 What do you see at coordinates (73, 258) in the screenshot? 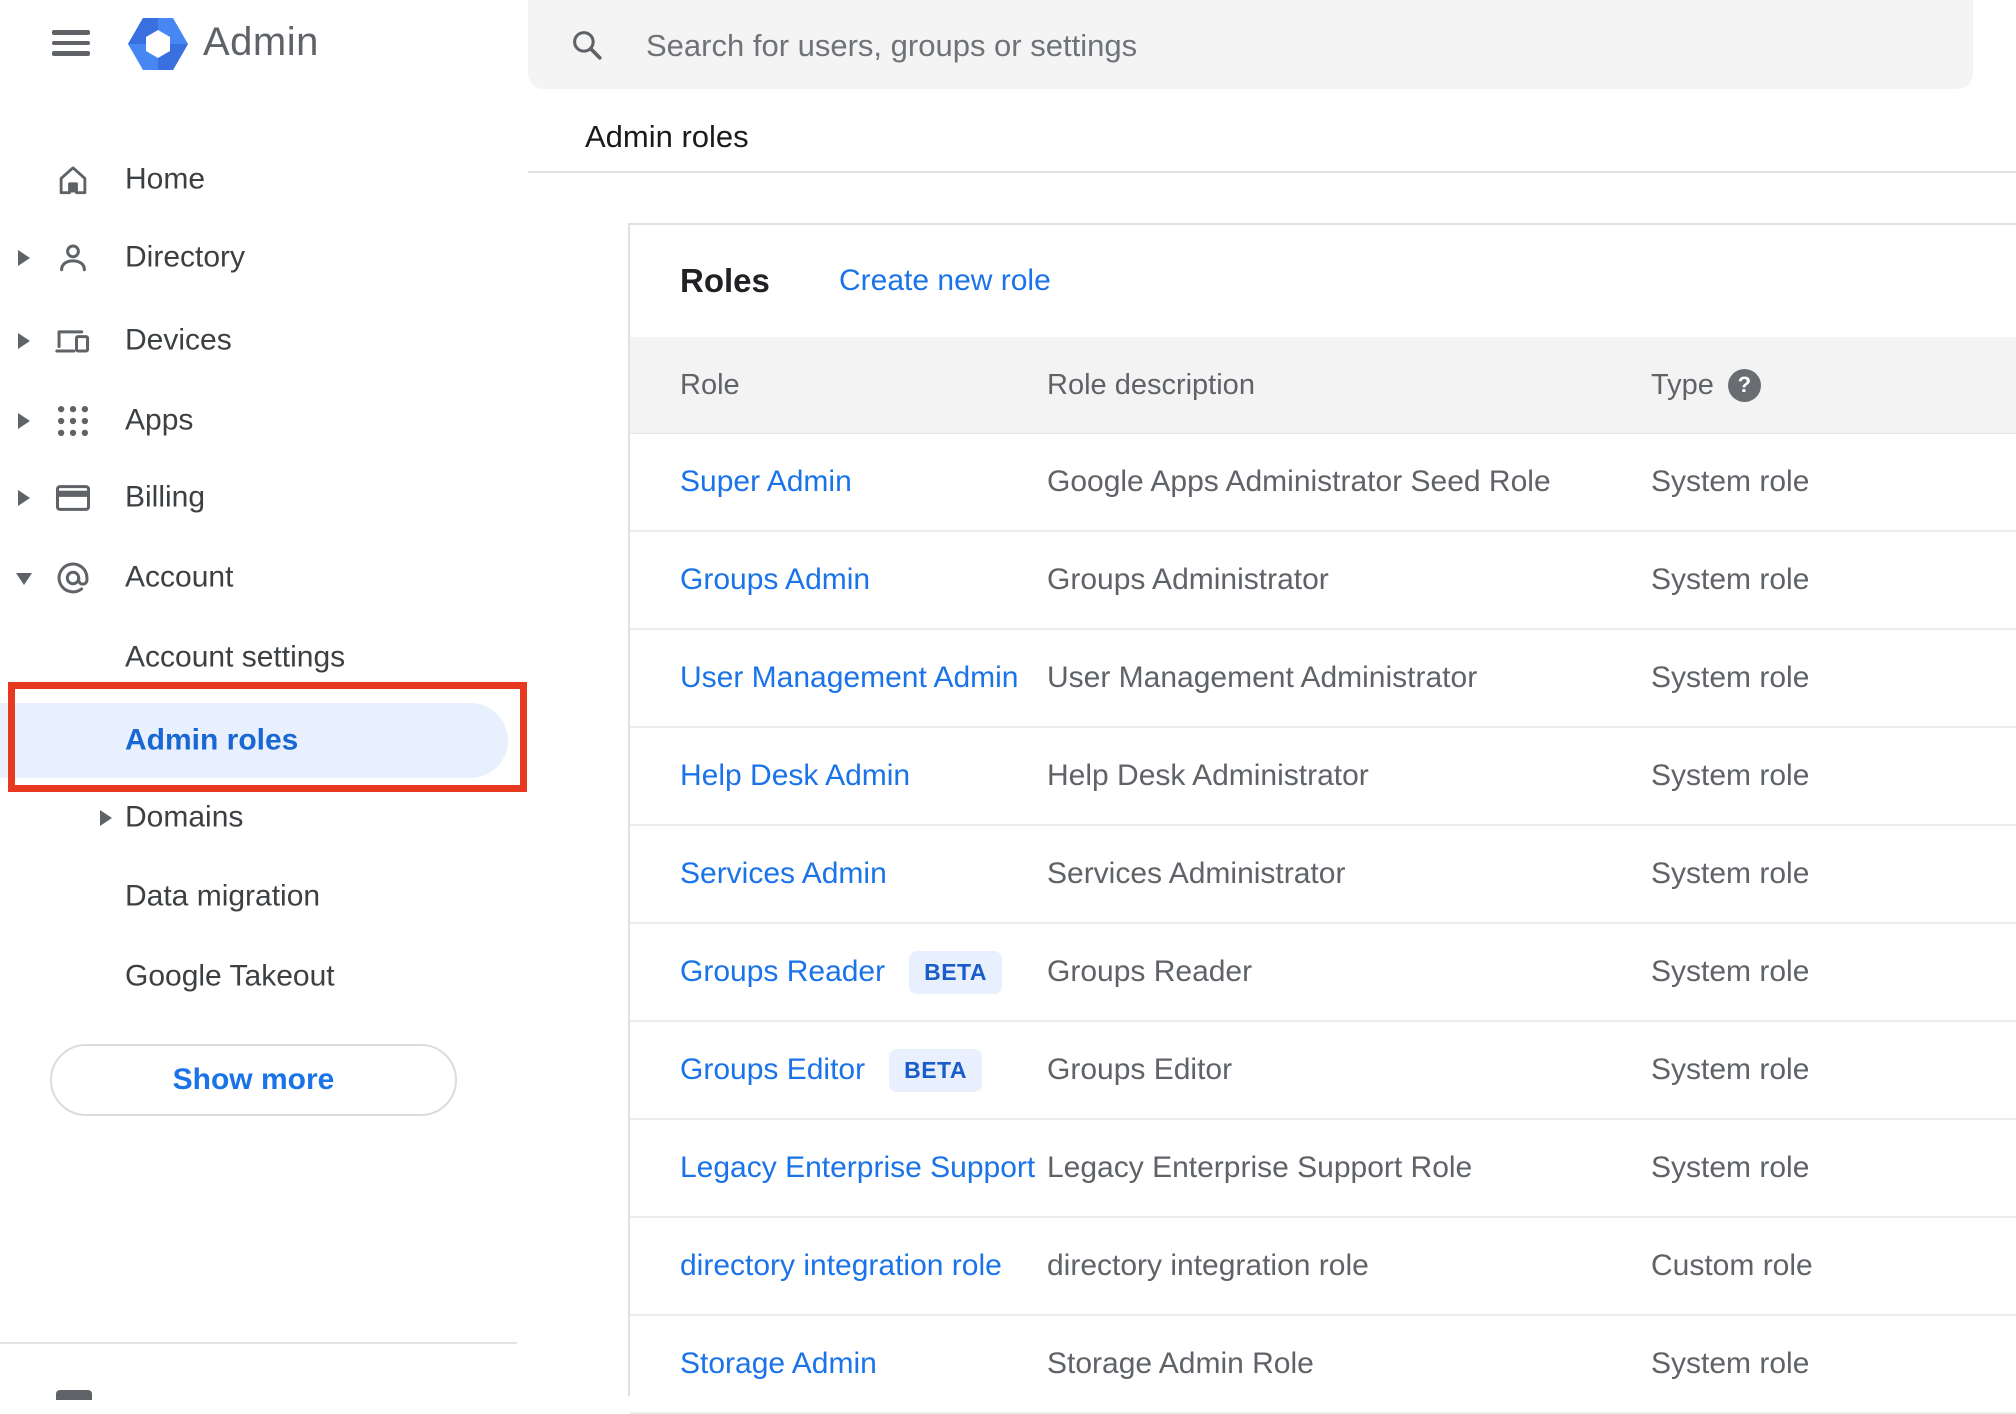
I see `person-icon` at bounding box center [73, 258].